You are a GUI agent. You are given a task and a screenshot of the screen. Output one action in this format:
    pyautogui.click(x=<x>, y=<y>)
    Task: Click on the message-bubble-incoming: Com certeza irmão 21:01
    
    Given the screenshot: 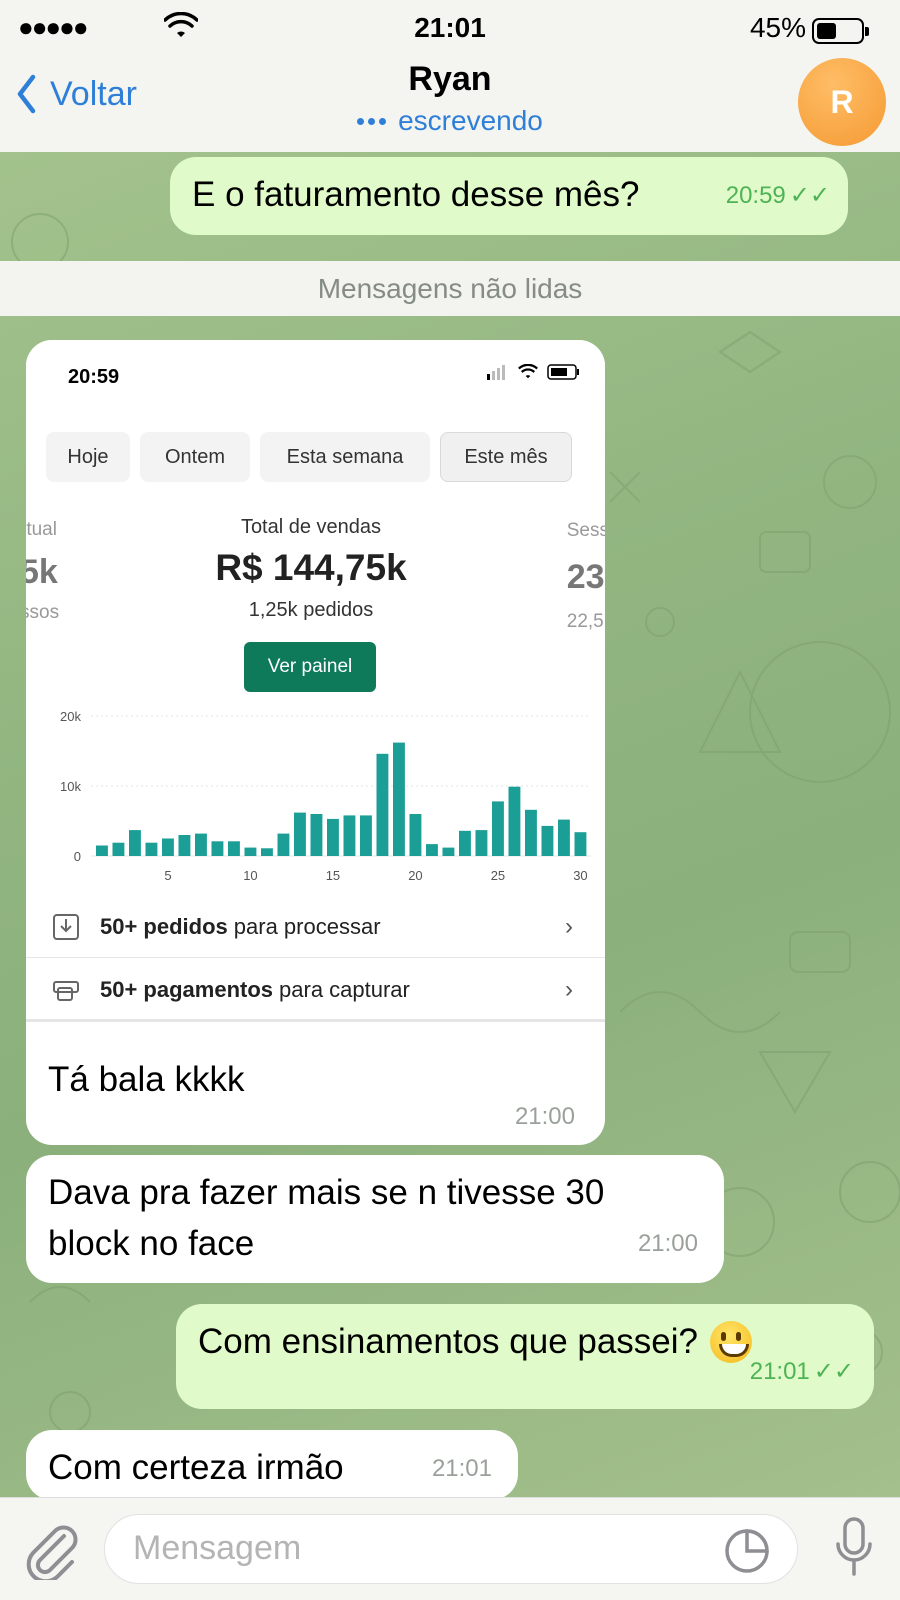 What is the action you would take?
    pyautogui.click(x=272, y=1465)
    